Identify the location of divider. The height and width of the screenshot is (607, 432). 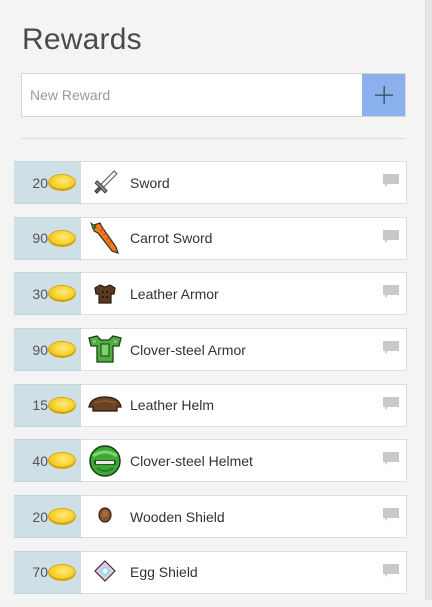
(213, 138).